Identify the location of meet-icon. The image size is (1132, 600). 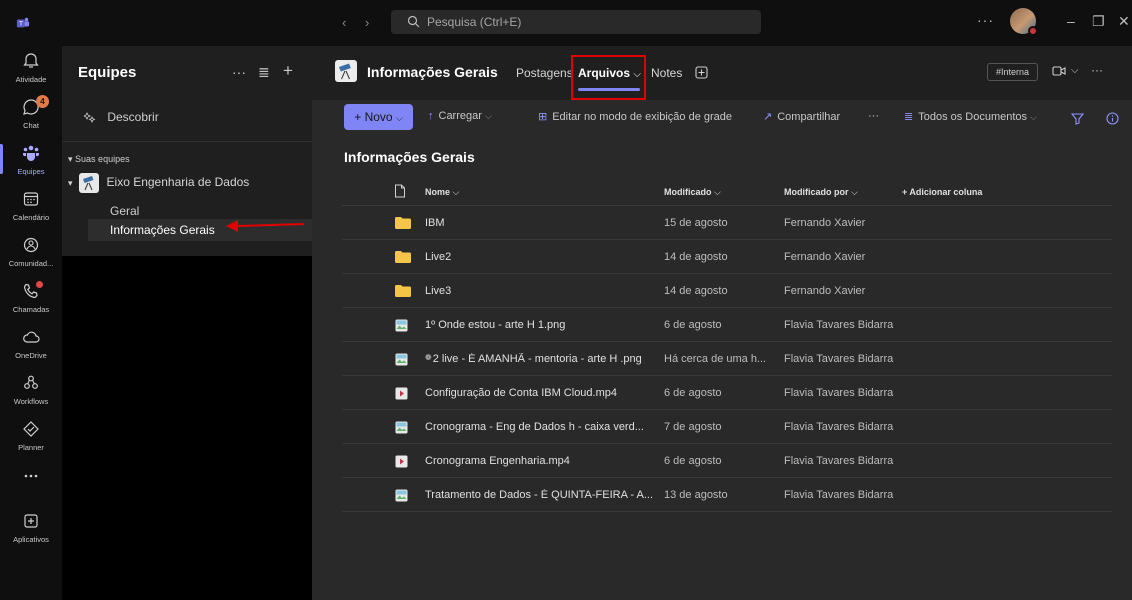
(1059, 71).